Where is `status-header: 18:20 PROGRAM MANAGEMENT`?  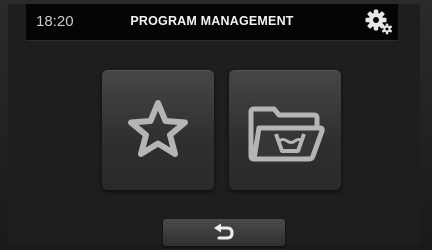 status-header: 18:20 PROGRAM MANAGEMENT is located at coordinates (212, 22).